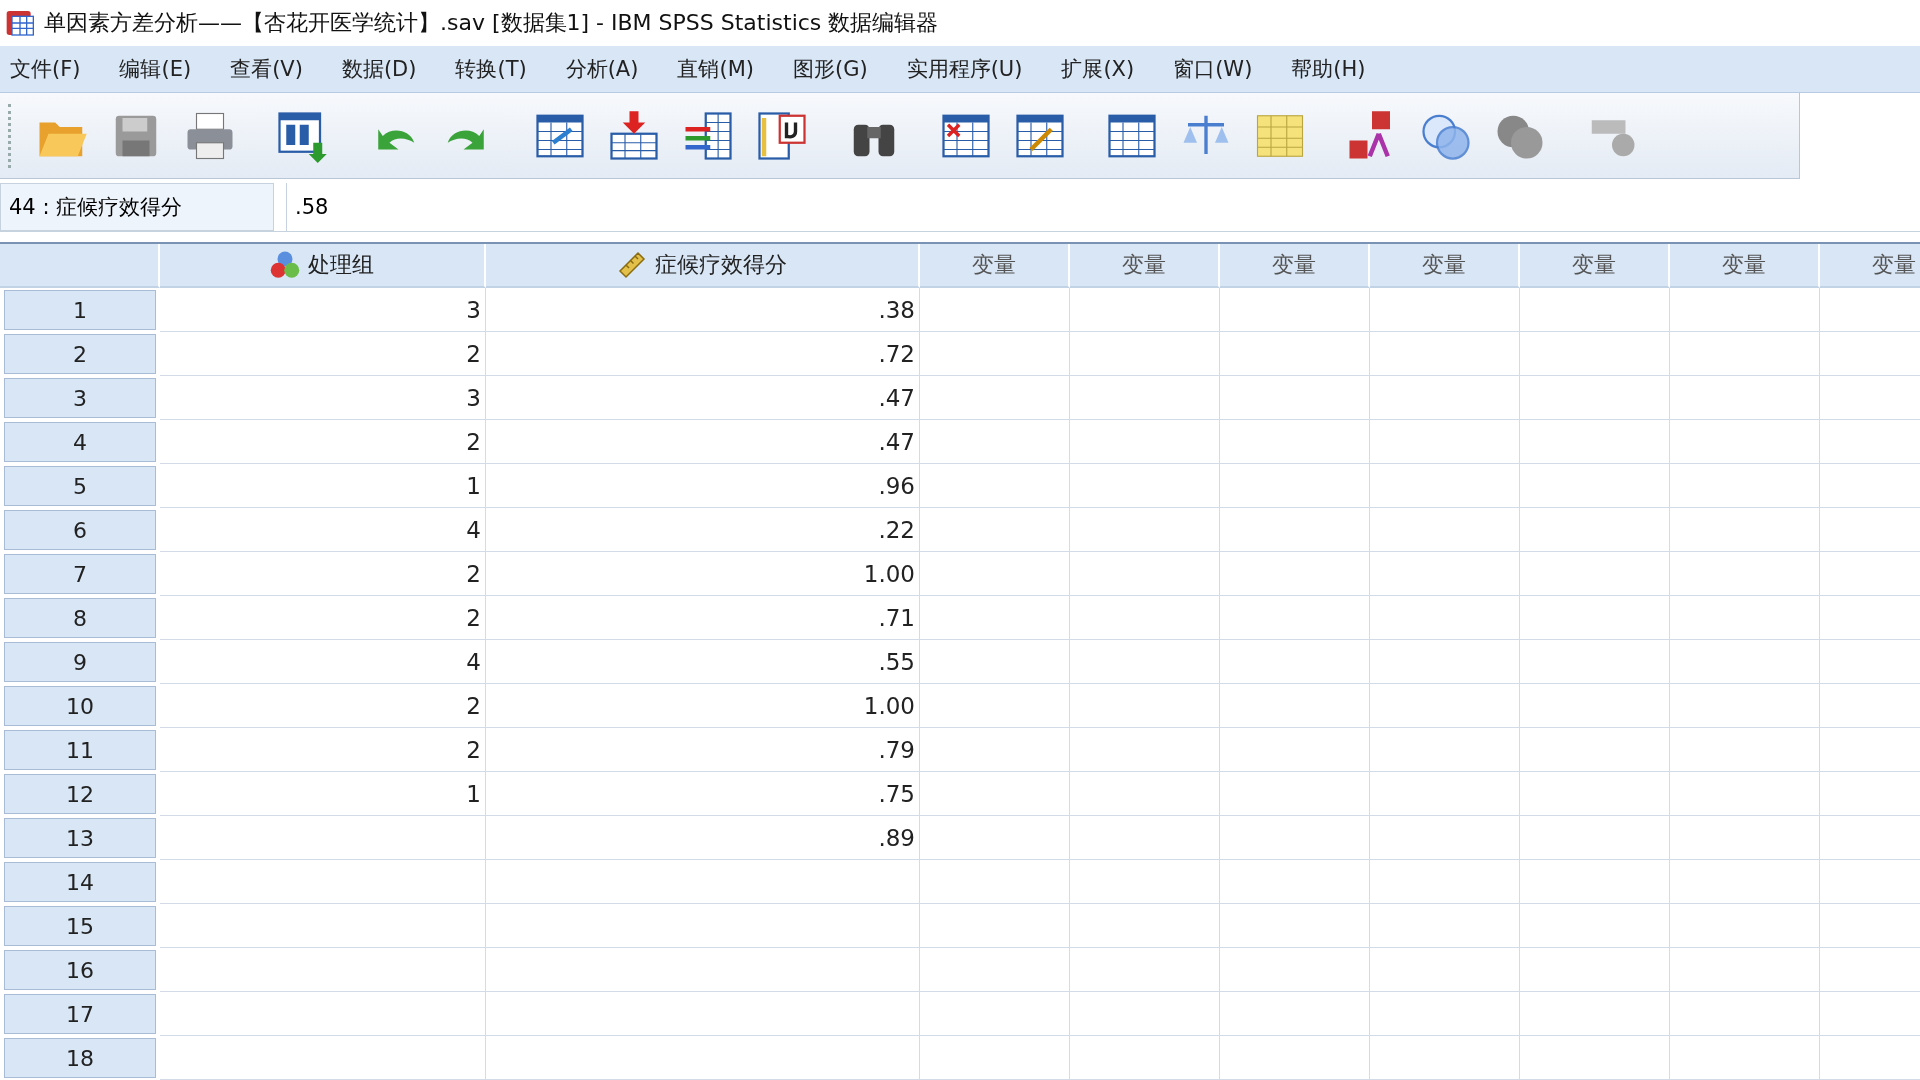  Describe the element at coordinates (491, 23) in the screenshot. I see `window-title: 单因素方差分析——【杏花开医学统计】.sav [数据集1] - IBM SPSS Statistics 数据编辑器` at that location.